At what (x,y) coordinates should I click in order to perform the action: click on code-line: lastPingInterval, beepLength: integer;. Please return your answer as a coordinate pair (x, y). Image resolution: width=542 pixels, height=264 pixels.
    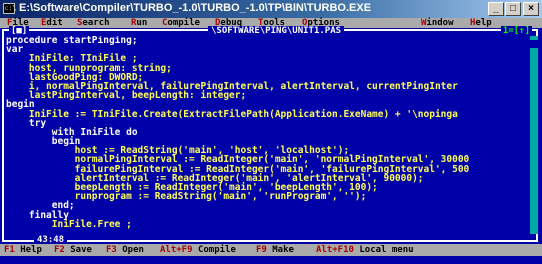
    Looking at the image, I should click on (126, 96).